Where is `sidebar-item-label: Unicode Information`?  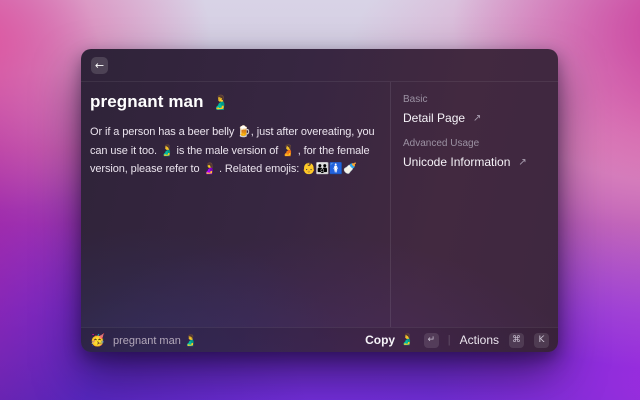
sidebar-item-label: Unicode Information is located at coordinates (457, 162).